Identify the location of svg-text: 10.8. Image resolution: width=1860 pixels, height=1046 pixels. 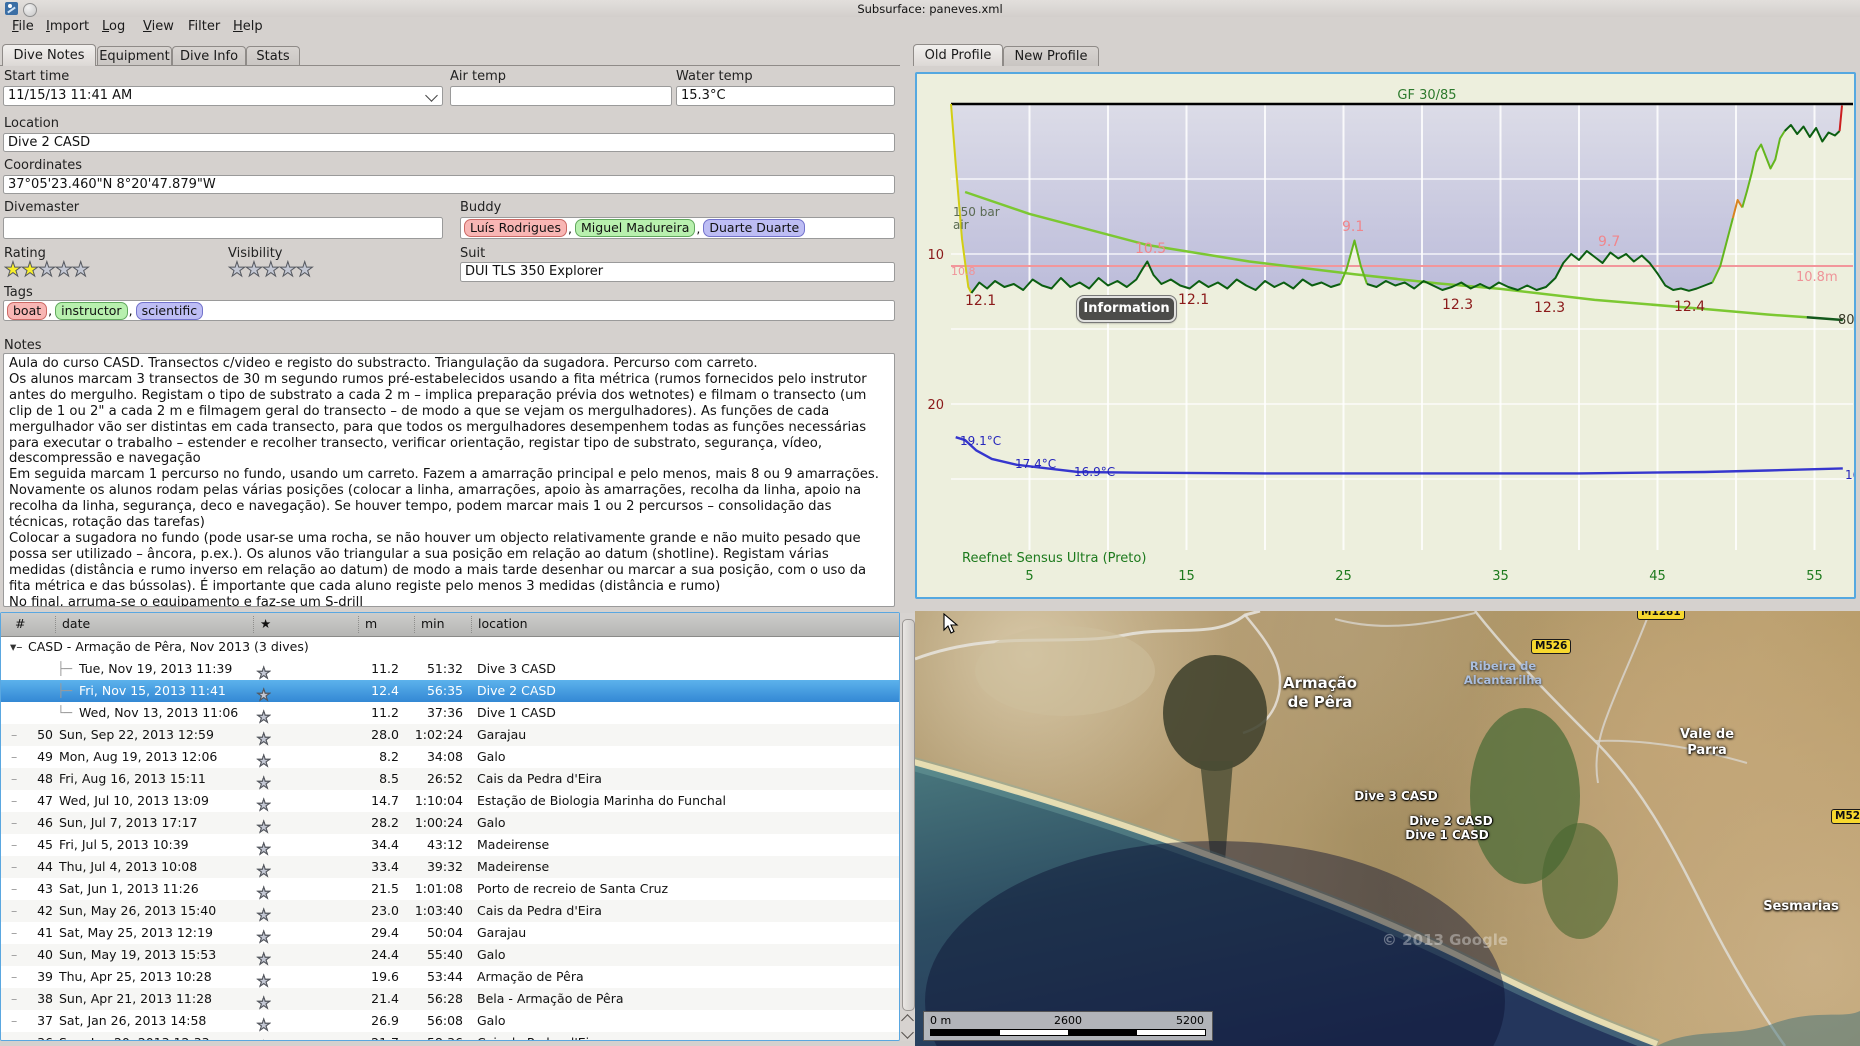
(963, 271).